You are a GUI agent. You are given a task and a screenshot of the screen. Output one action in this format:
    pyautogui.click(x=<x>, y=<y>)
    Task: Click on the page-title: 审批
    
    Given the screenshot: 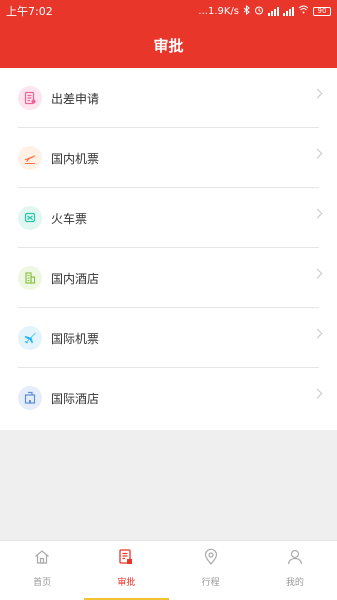 What is the action you would take?
    pyautogui.click(x=168, y=45)
    